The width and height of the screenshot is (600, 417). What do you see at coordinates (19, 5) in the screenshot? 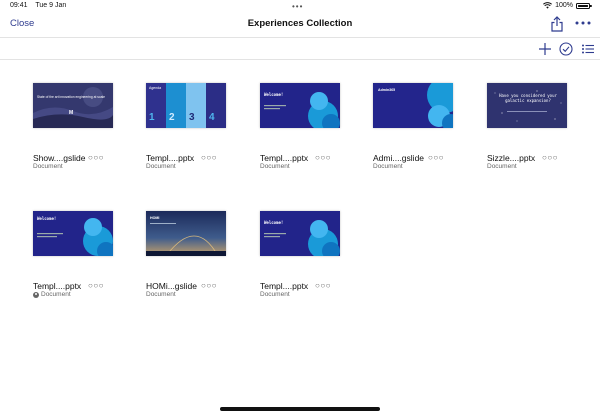
I see `status-time: 09:41` at bounding box center [19, 5].